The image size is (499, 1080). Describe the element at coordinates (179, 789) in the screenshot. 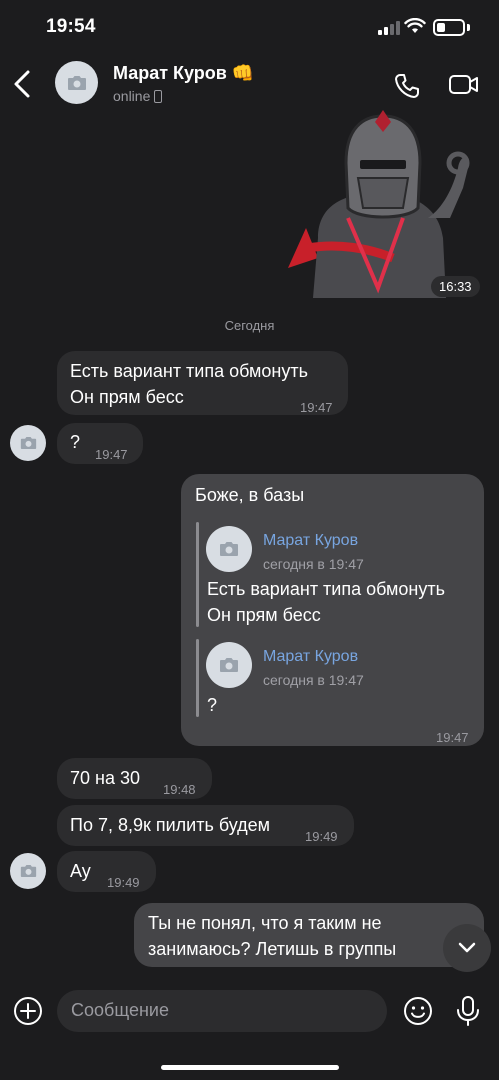

I see `message-time: 19:48` at that location.